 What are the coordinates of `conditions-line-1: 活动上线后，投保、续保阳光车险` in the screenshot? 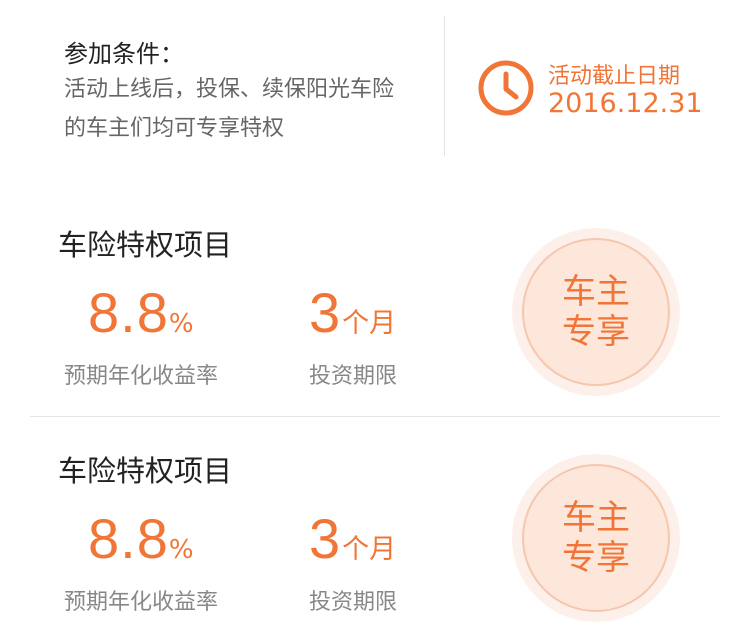 It's located at (229, 89).